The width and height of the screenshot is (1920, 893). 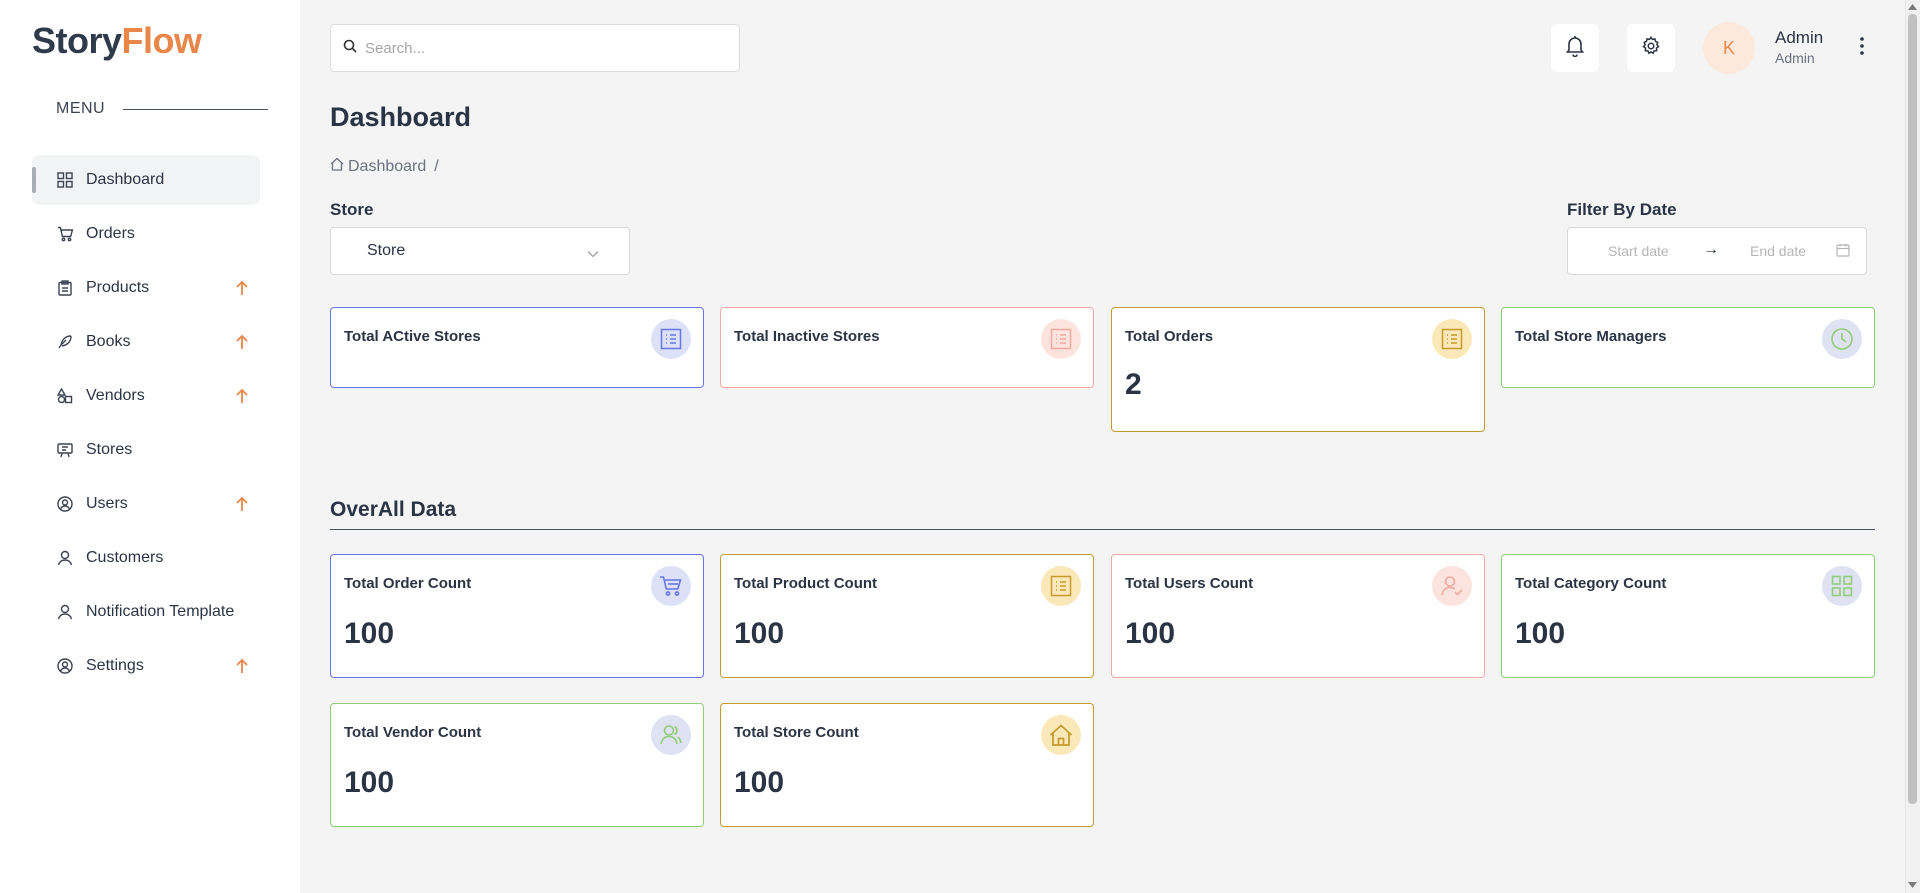 I want to click on card-title: Total Store Managers, so click(x=1591, y=336).